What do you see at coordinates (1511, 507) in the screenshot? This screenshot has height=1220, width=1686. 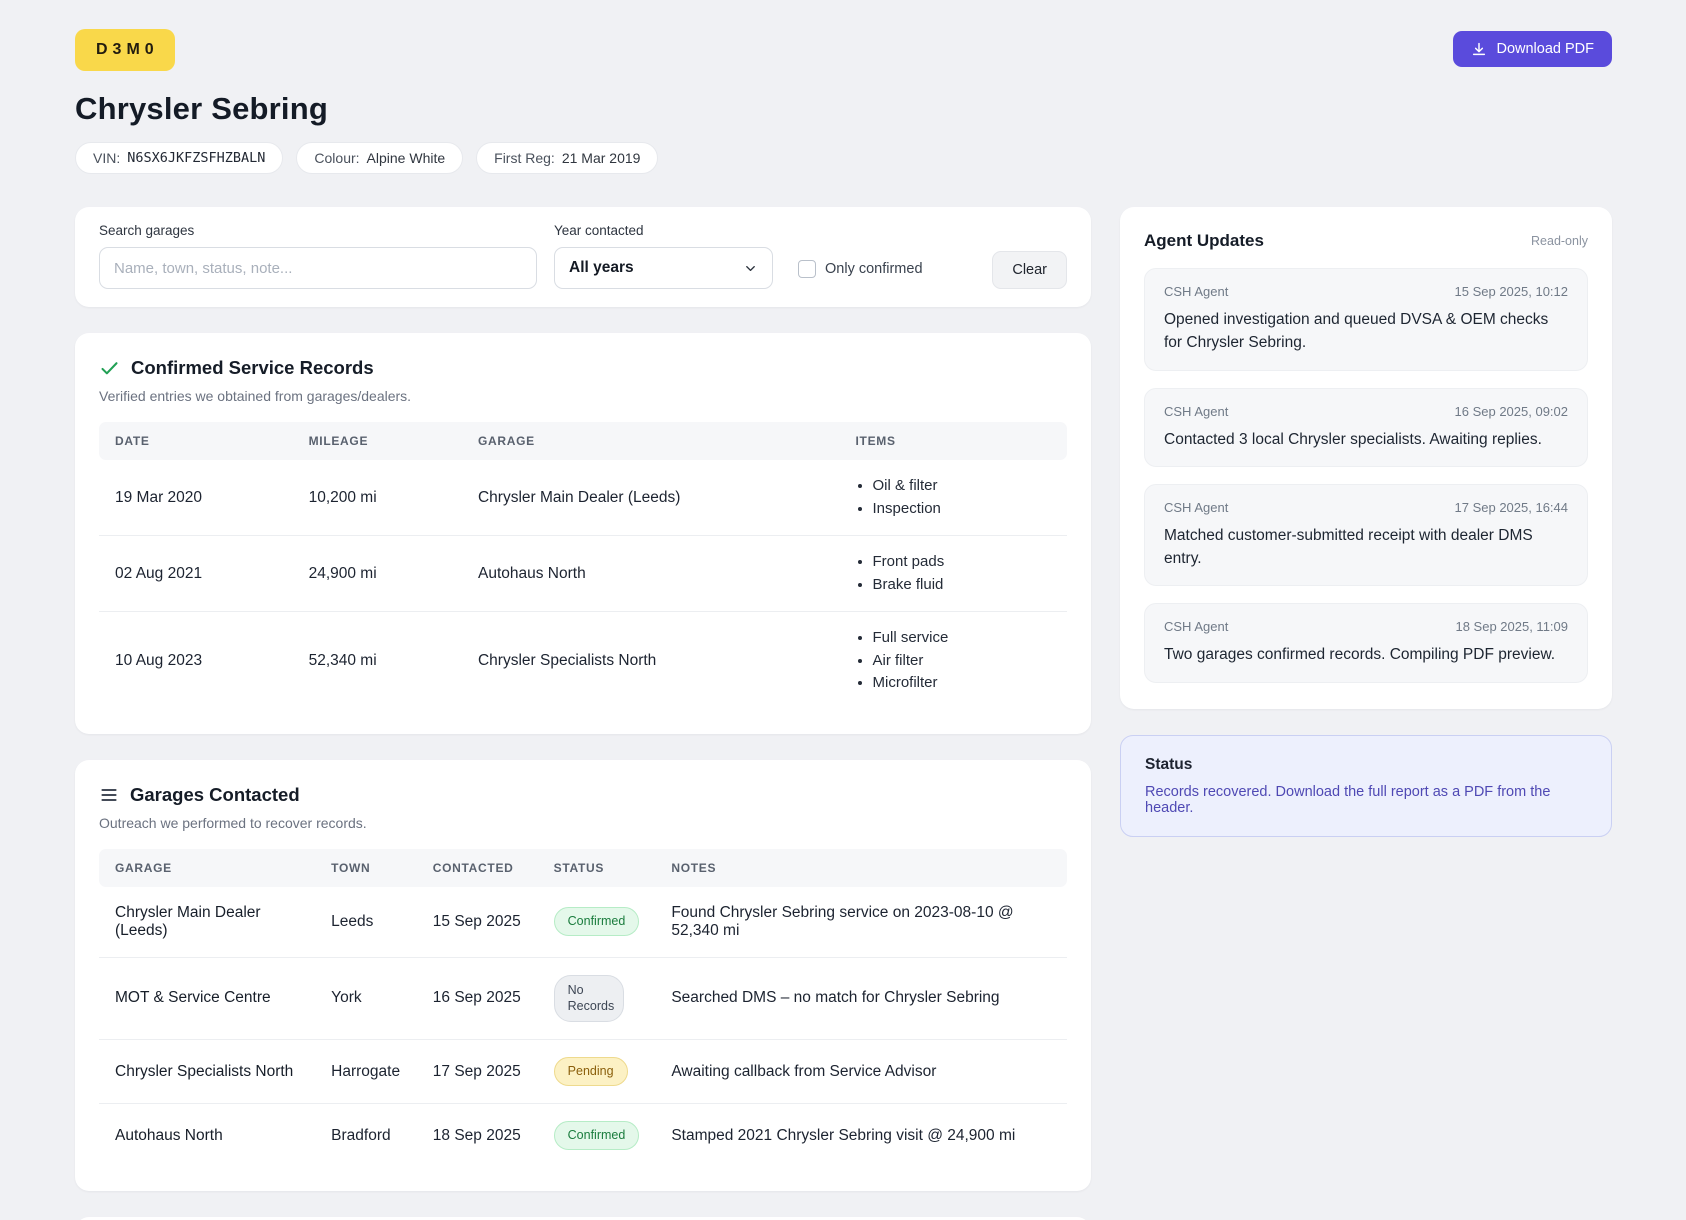 I see `agent-timestamp: 17 Sep 2025, 16:44` at bounding box center [1511, 507].